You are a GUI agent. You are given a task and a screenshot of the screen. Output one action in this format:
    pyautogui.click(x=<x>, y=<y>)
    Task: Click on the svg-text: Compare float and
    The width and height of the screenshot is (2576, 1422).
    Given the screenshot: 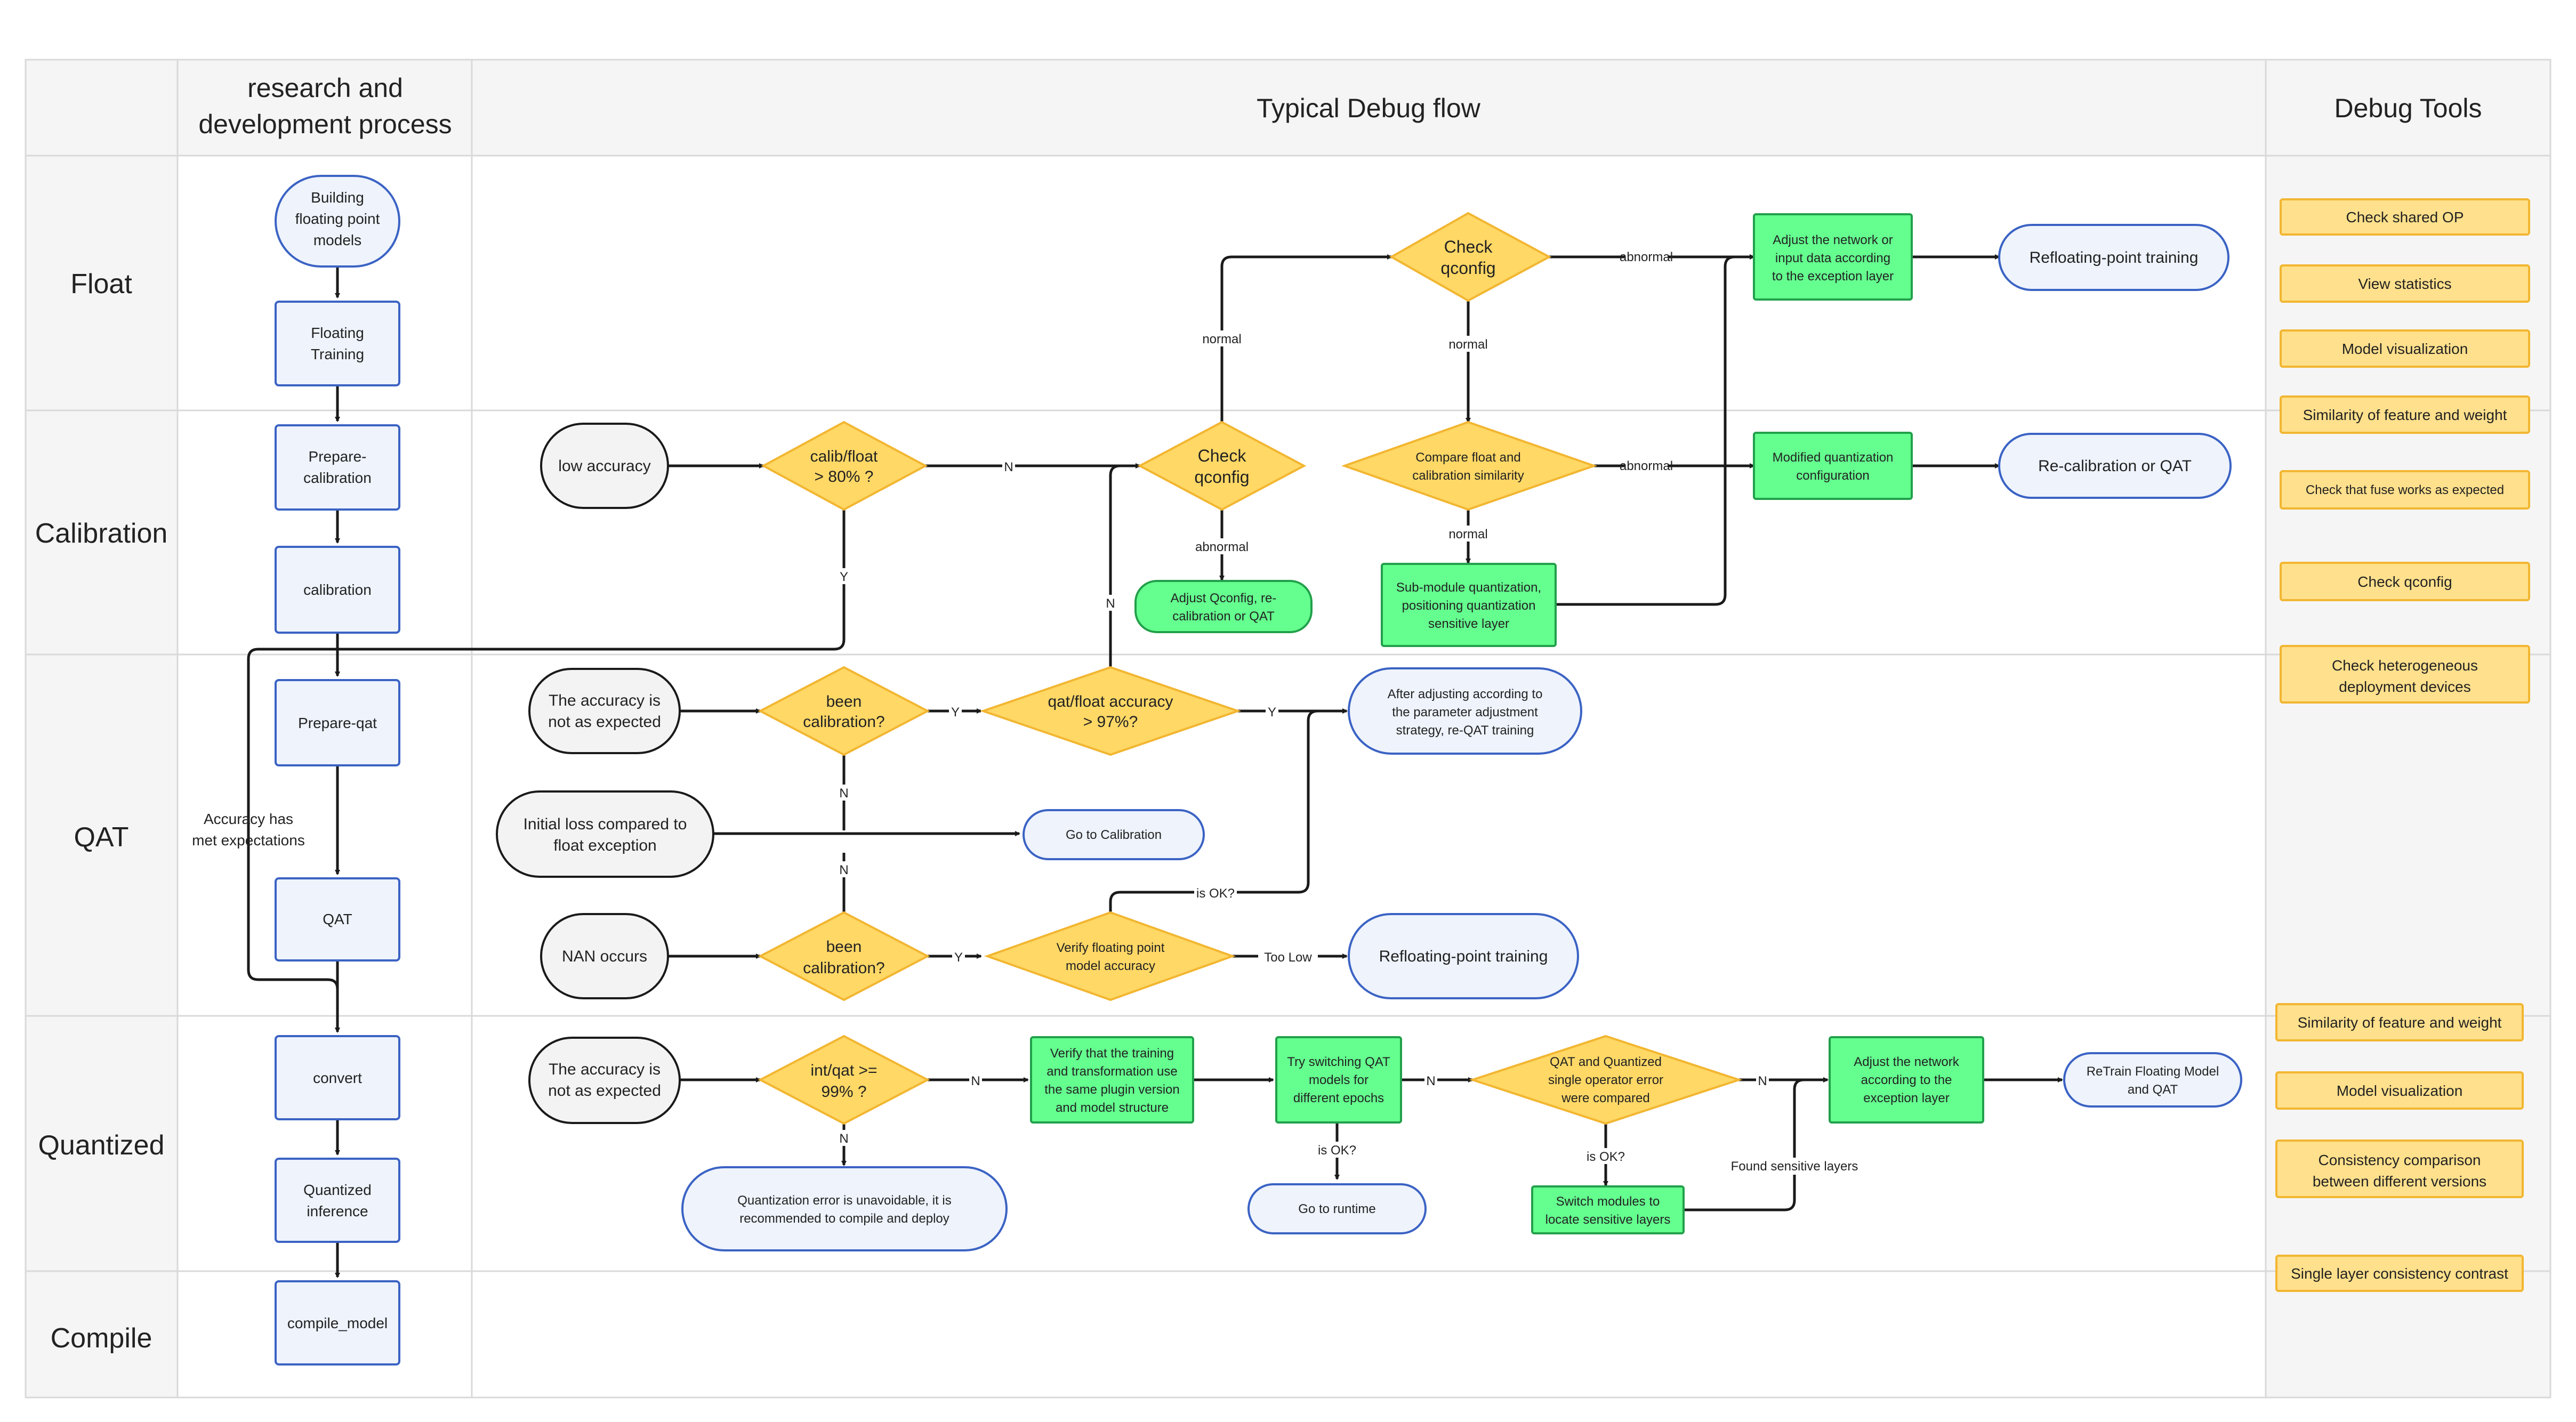 What is the action you would take?
    pyautogui.click(x=1467, y=457)
    